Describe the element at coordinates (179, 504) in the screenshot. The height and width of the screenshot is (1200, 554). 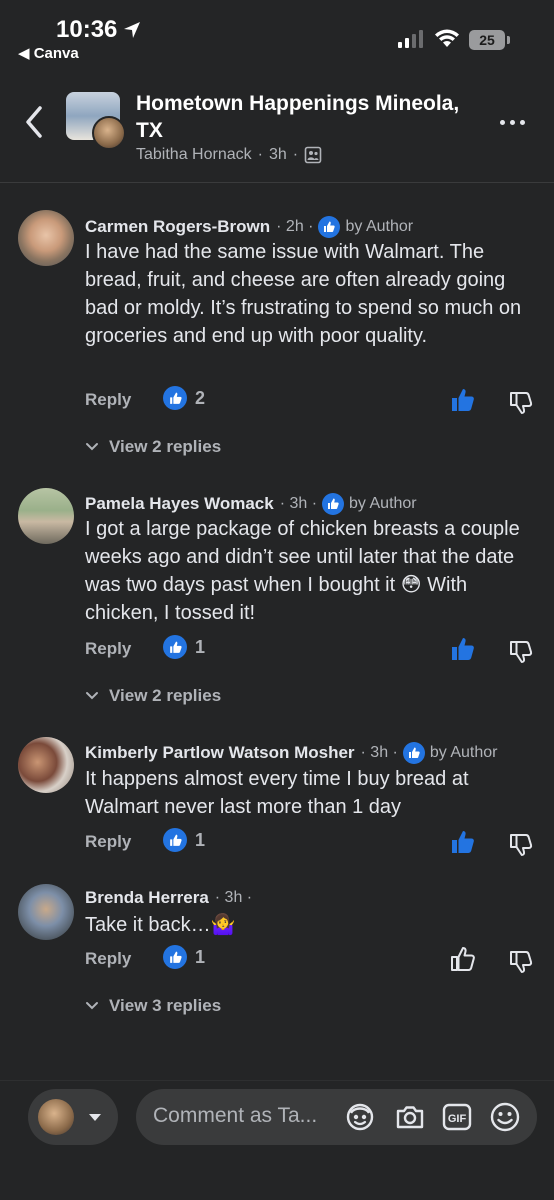
I see `author-name: Pamela Hayes Womack` at that location.